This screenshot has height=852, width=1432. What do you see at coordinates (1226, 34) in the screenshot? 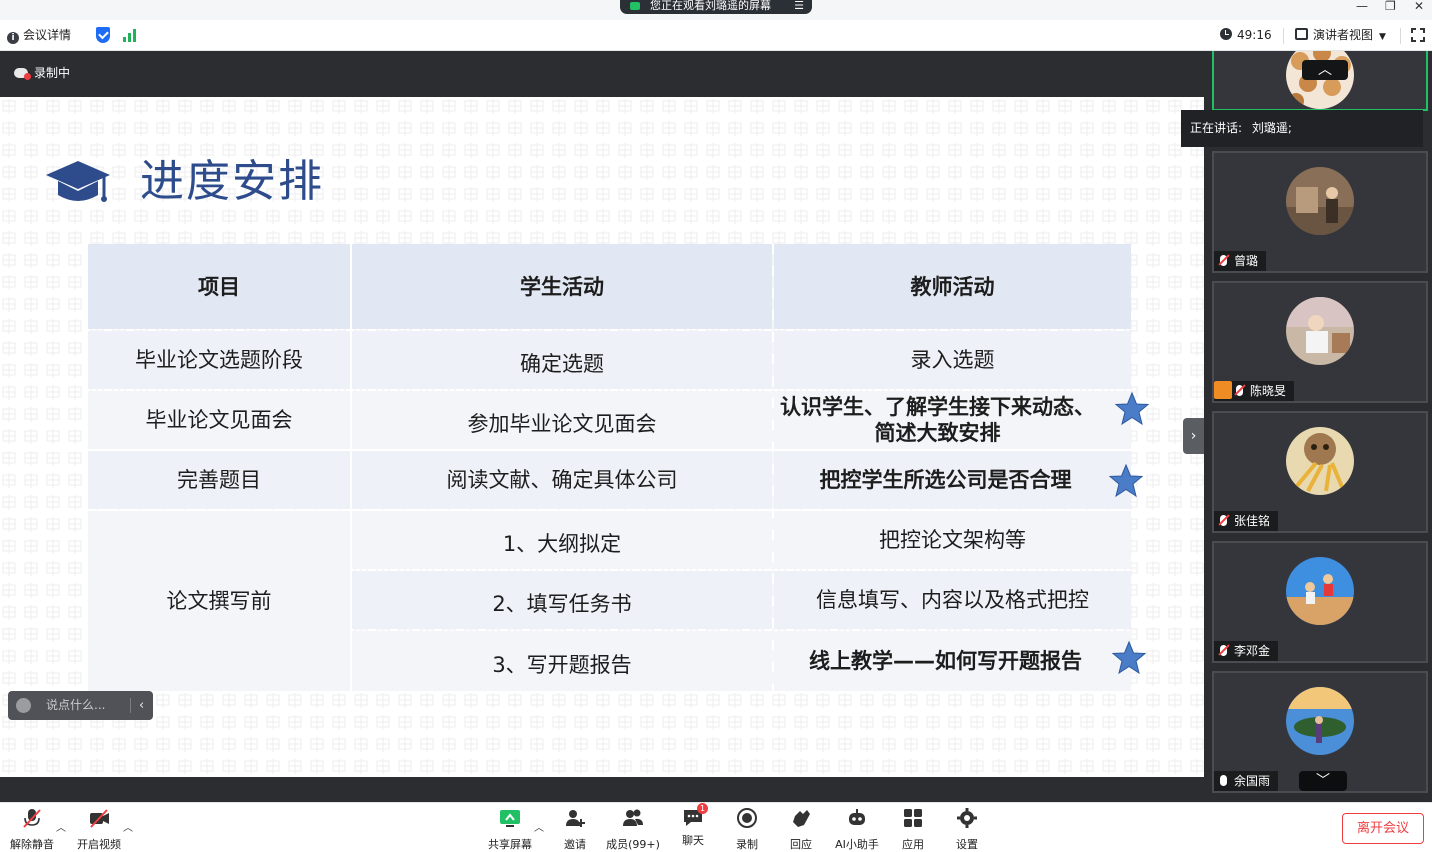
I see `clock-icon` at bounding box center [1226, 34].